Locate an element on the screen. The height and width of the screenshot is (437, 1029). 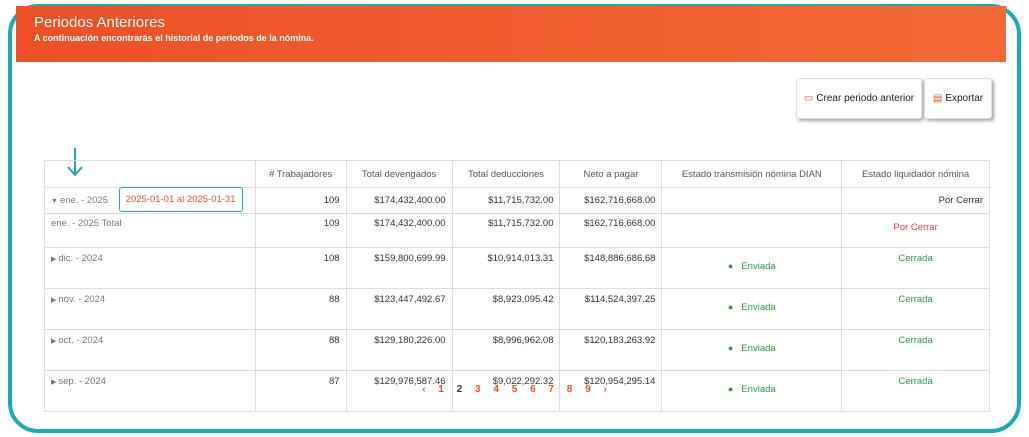
neto-cell: $120,183,263.92 is located at coordinates (611, 350).